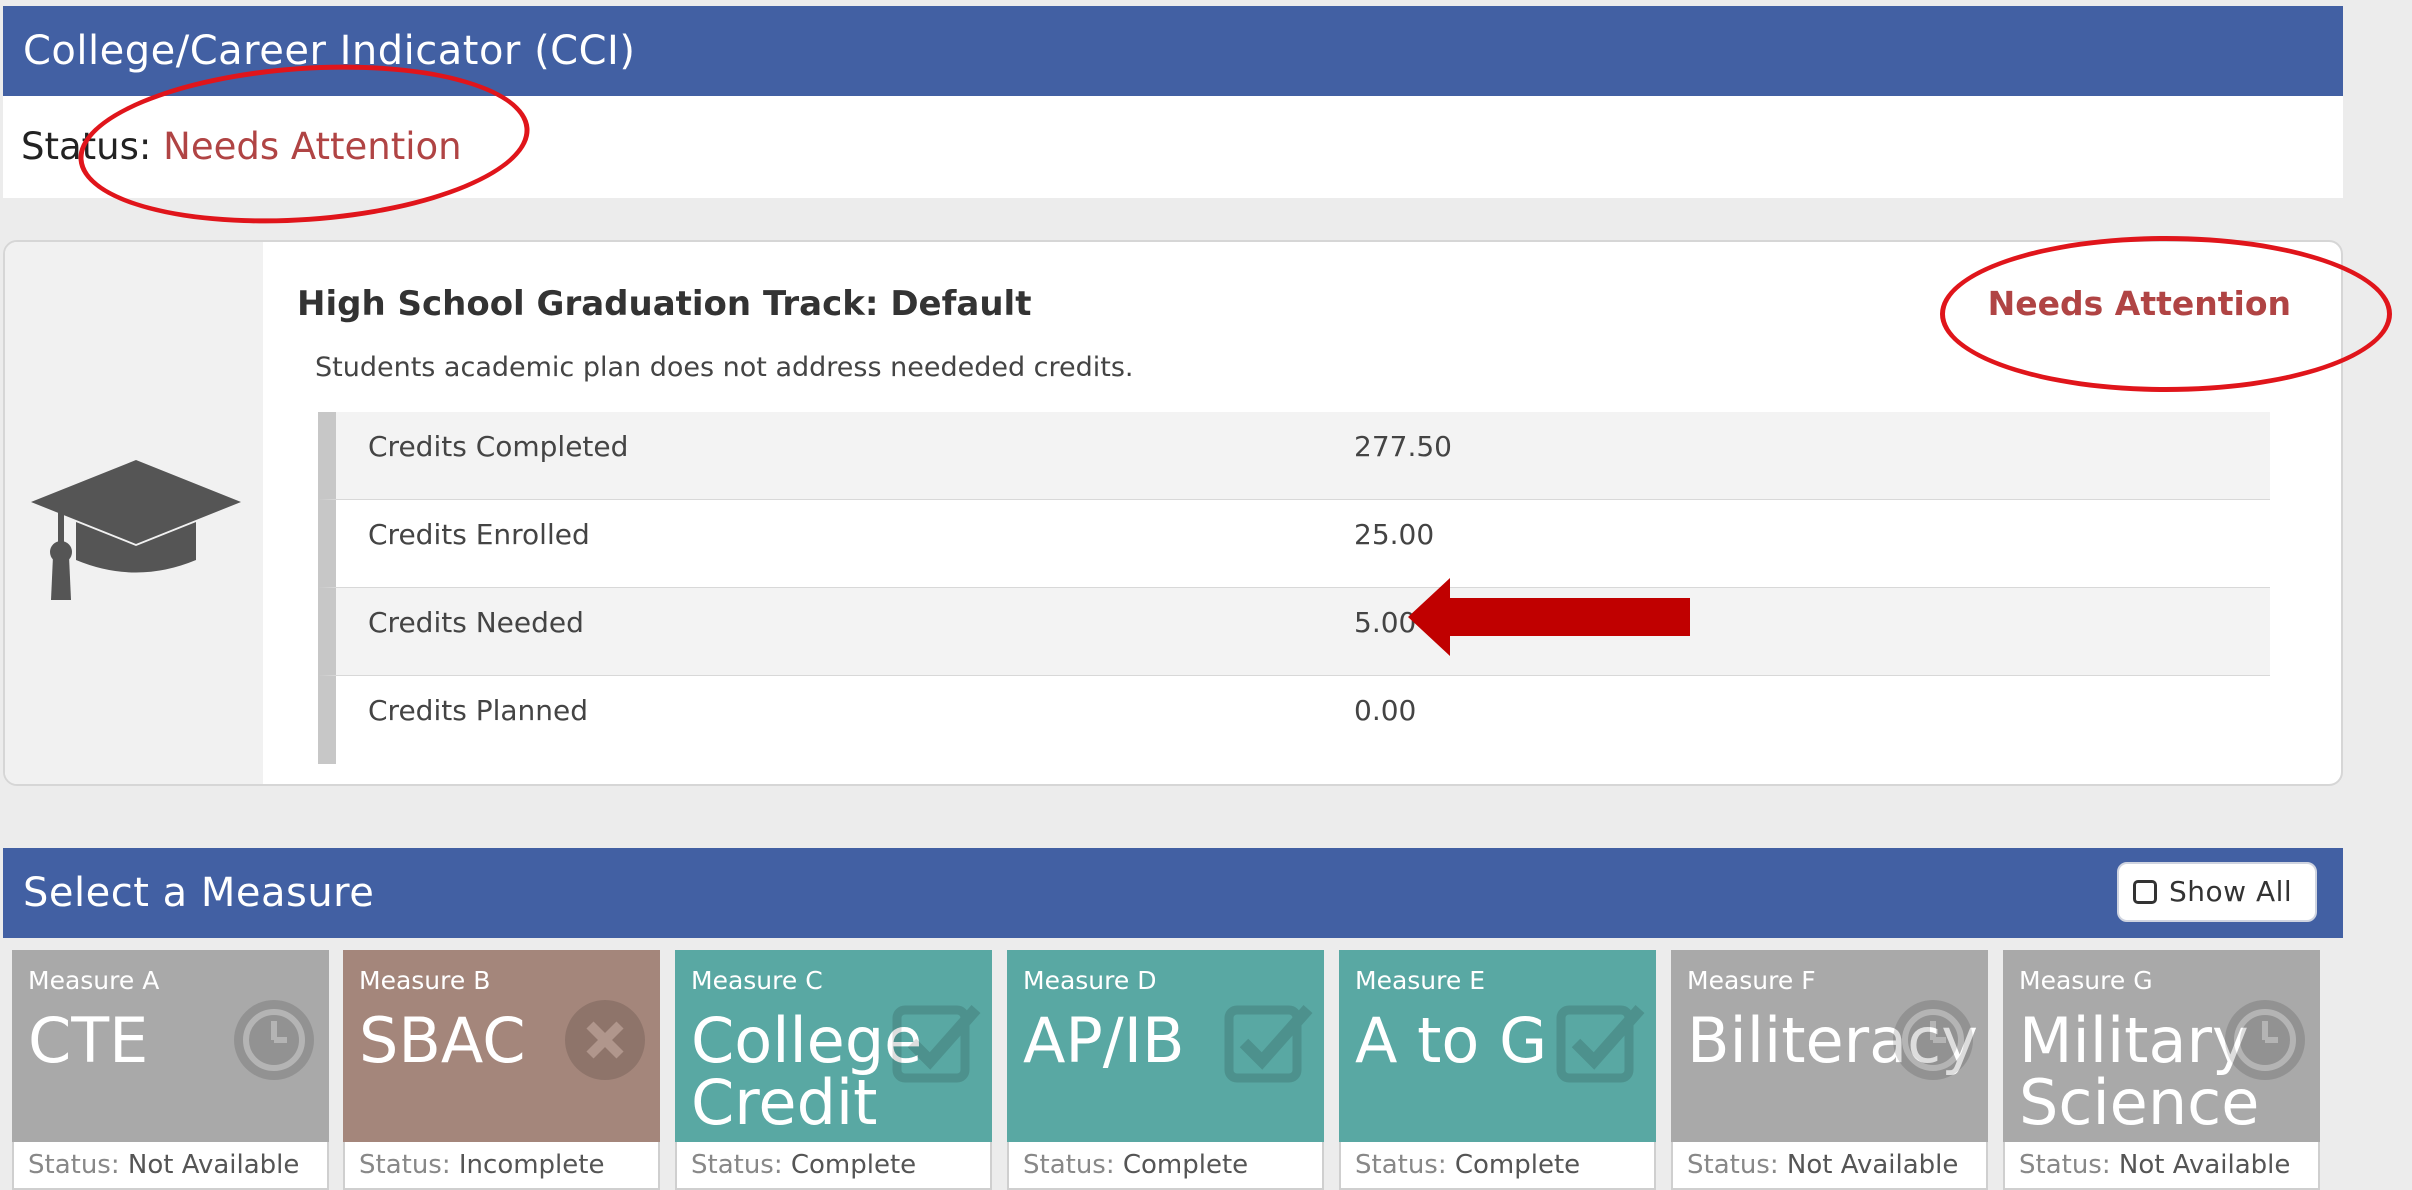 The height and width of the screenshot is (1190, 2412). What do you see at coordinates (1403, 446) in the screenshot?
I see `credit-value: 277.50` at bounding box center [1403, 446].